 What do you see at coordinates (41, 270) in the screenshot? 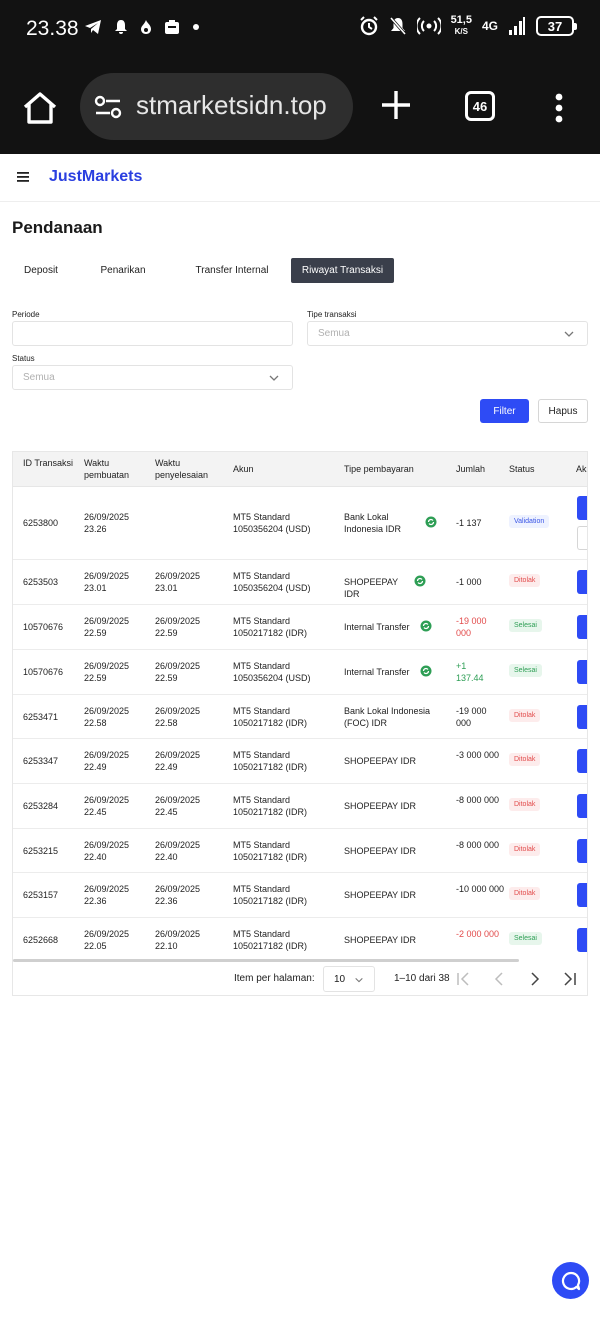
I see `tab-deposit: Deposit` at bounding box center [41, 270].